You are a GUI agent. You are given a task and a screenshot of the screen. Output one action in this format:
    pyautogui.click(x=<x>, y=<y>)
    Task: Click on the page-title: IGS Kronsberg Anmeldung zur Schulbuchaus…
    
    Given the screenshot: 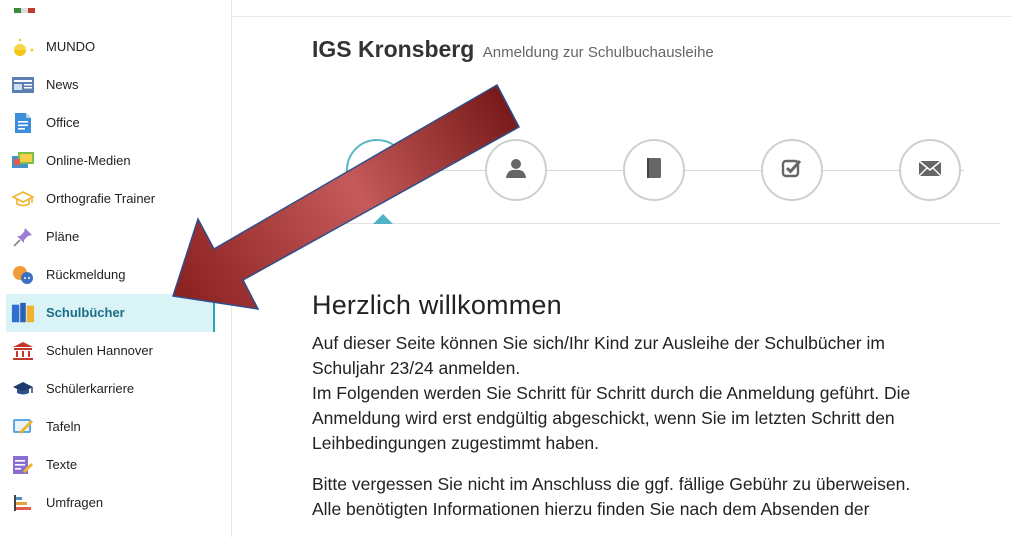 What is the action you would take?
    pyautogui.click(x=513, y=49)
    